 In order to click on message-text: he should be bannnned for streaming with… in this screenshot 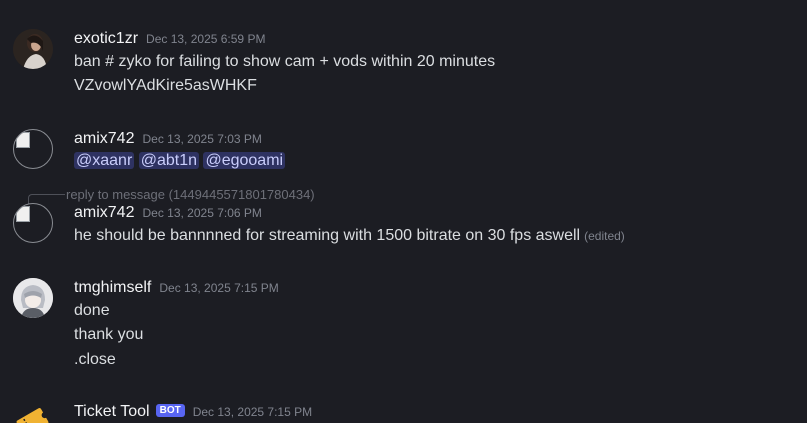, I will do `click(349, 236)`.